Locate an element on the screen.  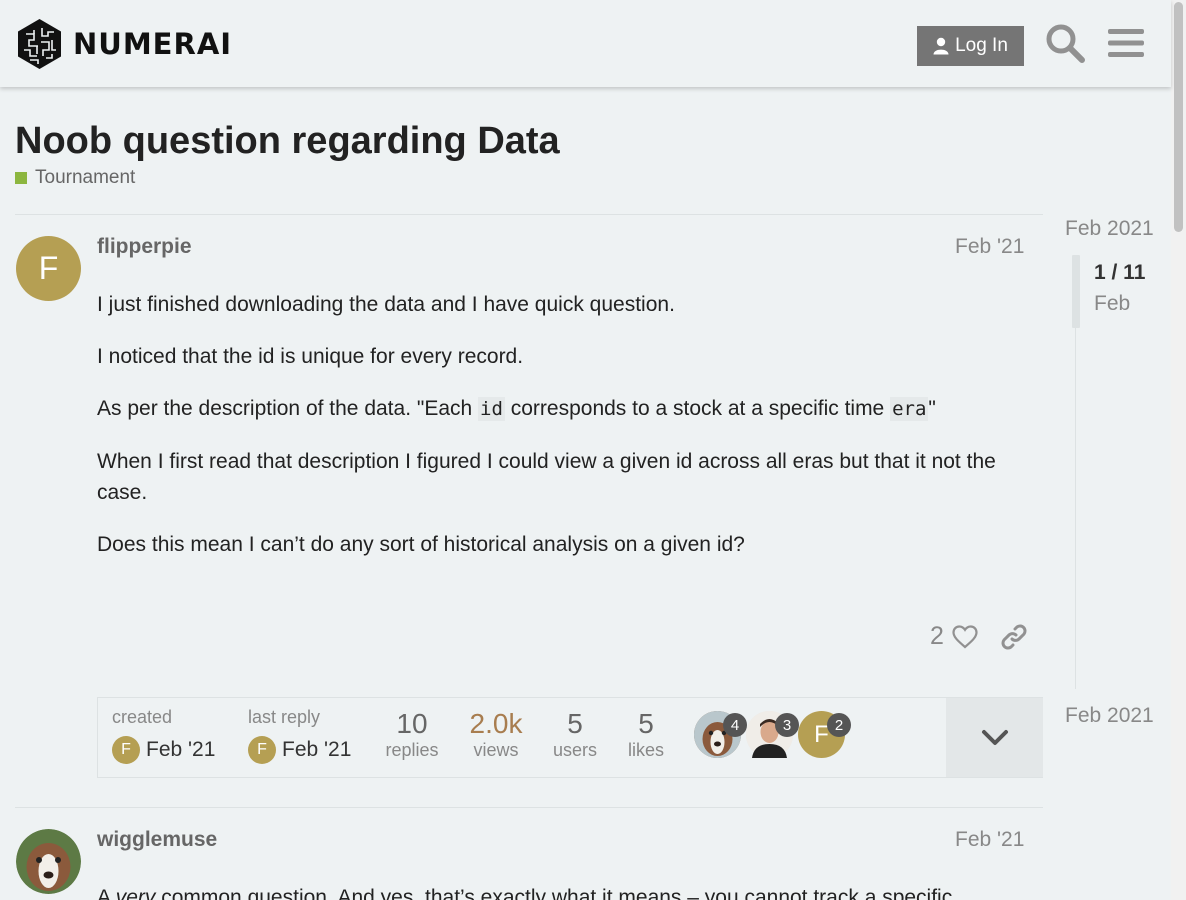
search-button is located at coordinates (1065, 43).